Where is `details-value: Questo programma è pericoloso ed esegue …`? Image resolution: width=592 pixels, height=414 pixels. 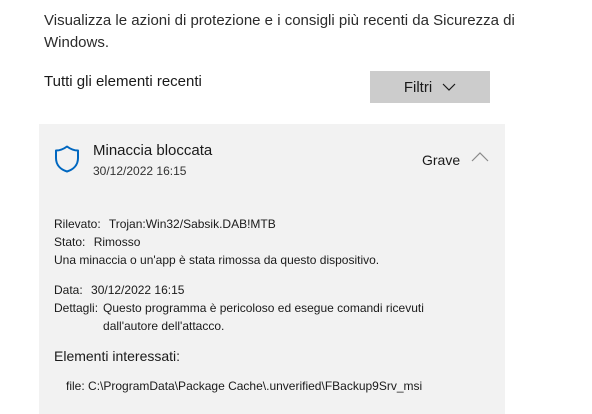 details-value: Questo programma è pericoloso ed esegue … is located at coordinates (263, 317).